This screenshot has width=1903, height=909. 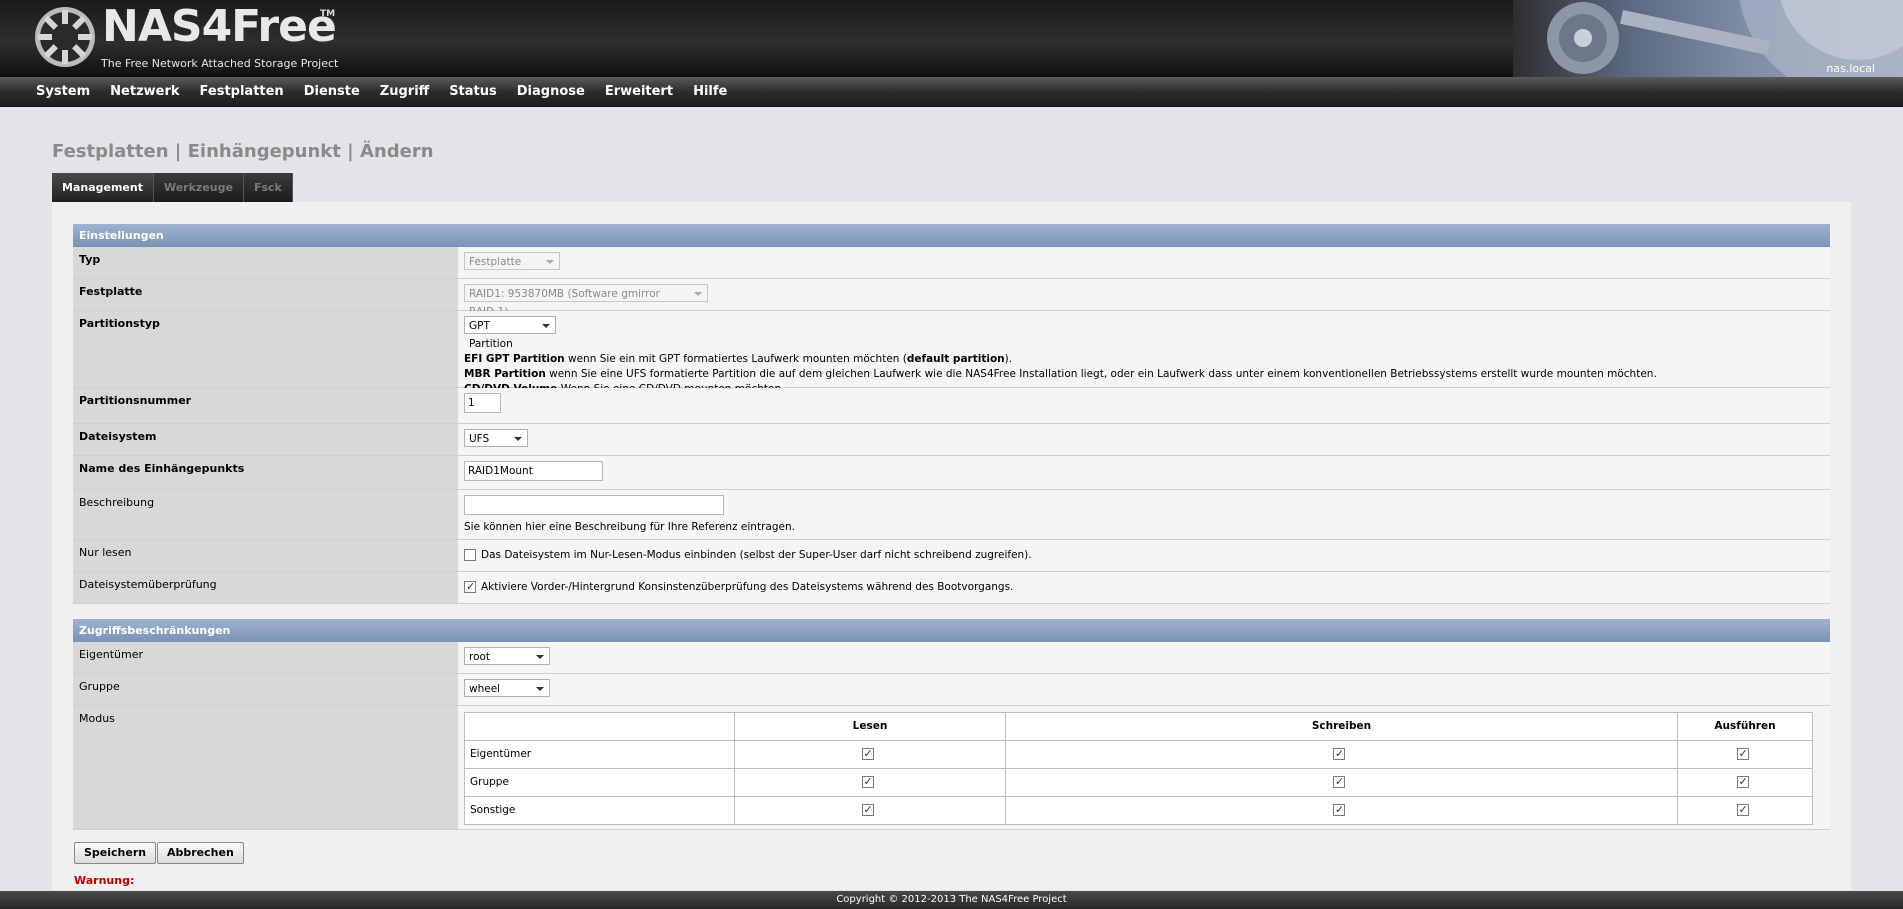 What do you see at coordinates (1339, 781) in the screenshot?
I see `group-write-checkbox` at bounding box center [1339, 781].